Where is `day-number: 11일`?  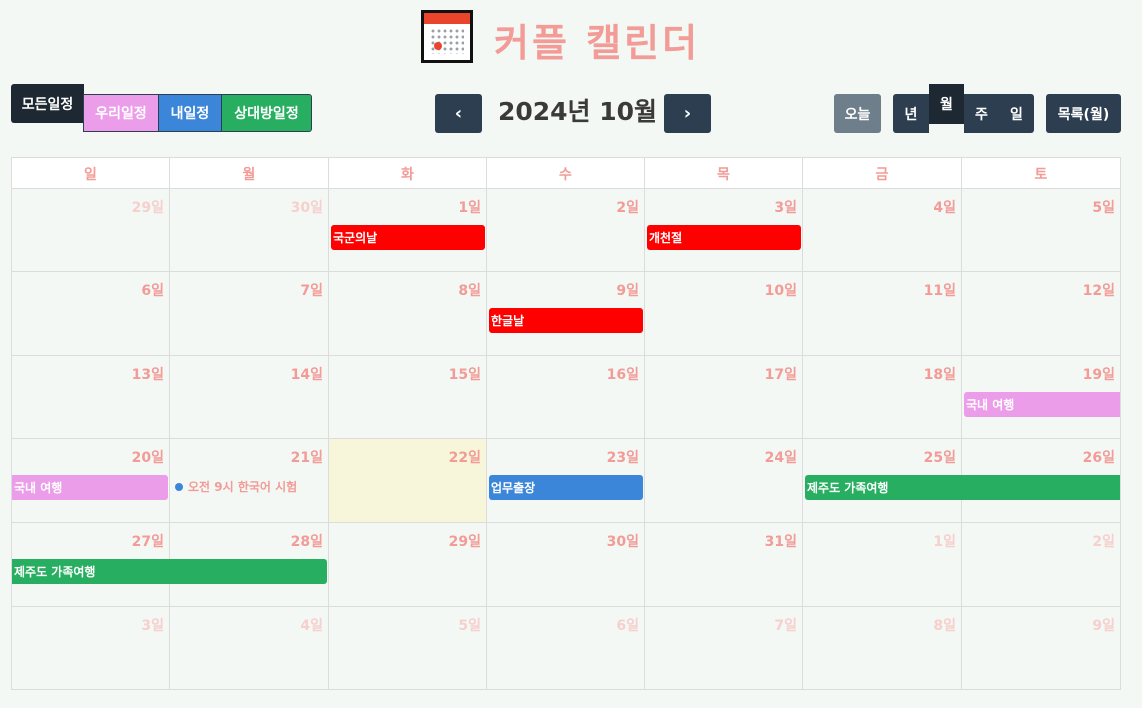
day-number: 11일 is located at coordinates (940, 290).